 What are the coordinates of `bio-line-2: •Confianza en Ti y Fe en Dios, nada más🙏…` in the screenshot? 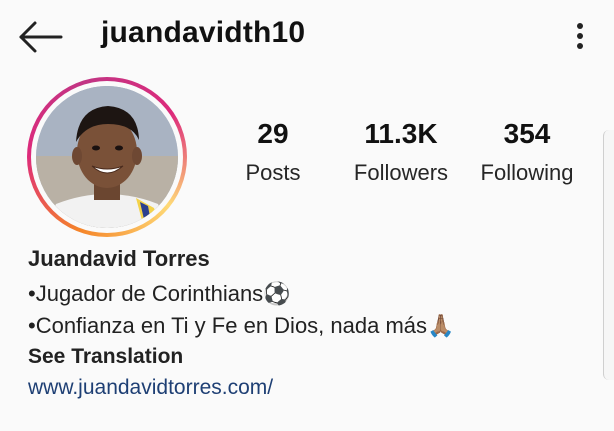 It's located at (241, 325).